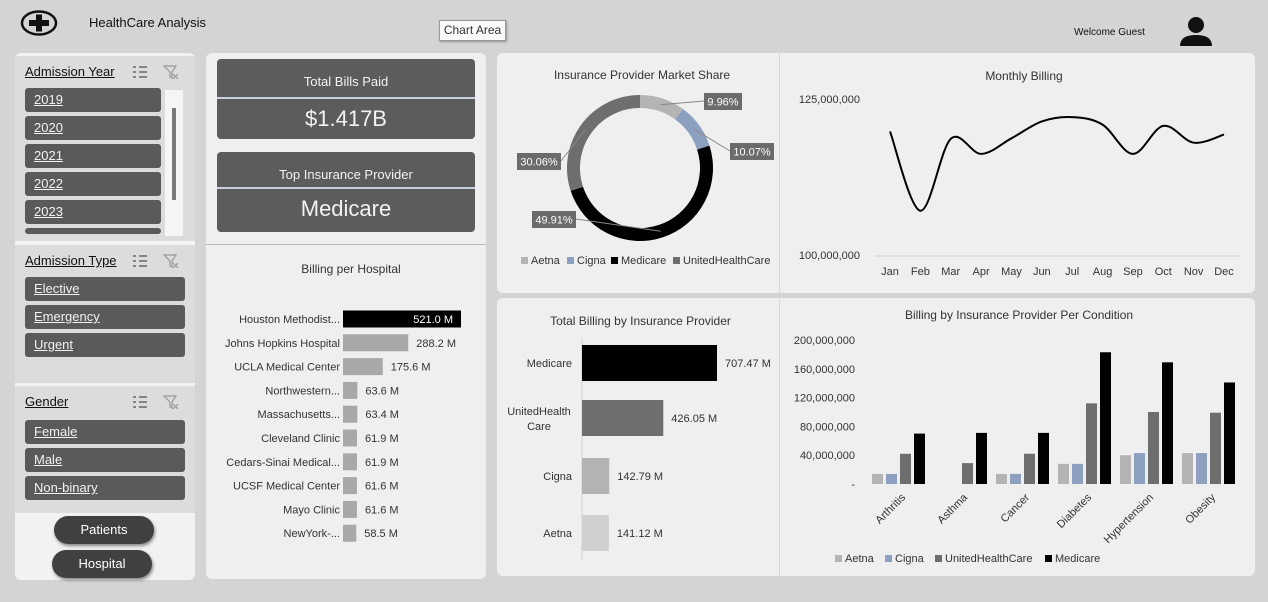 Image resolution: width=1268 pixels, height=602 pixels. I want to click on y-tick-label: -, so click(853, 485).